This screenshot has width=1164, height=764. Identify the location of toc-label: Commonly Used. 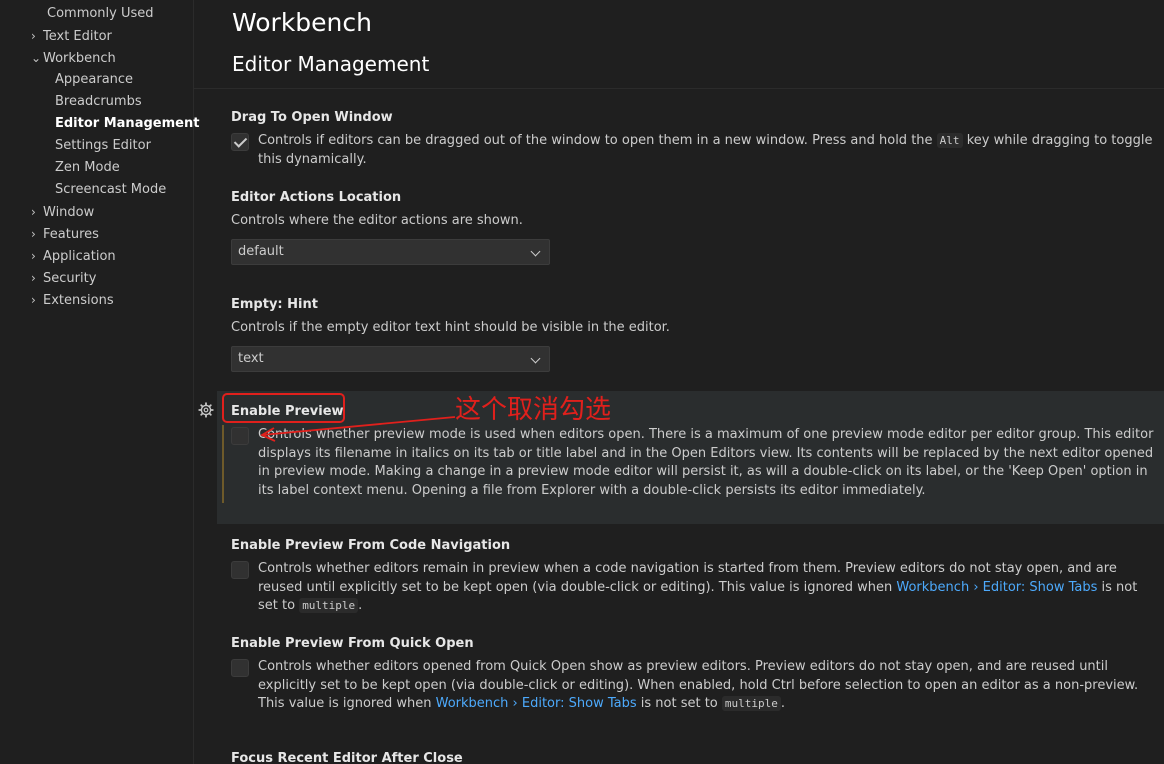
(100, 13).